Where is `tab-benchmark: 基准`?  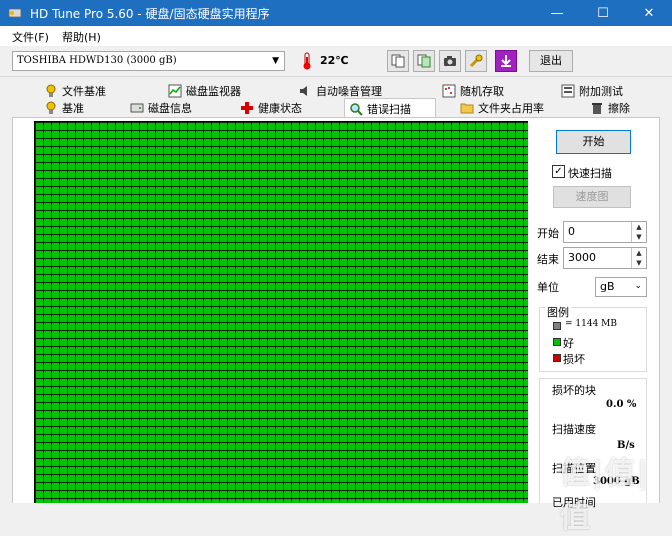
tab-benchmark: 基准 is located at coordinates (64, 108).